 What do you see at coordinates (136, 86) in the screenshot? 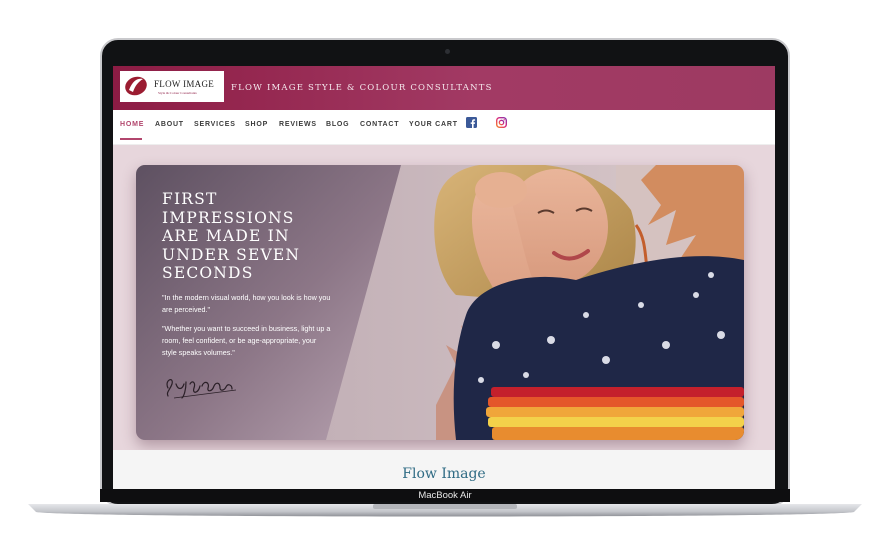
I see `logo-mark-icon` at bounding box center [136, 86].